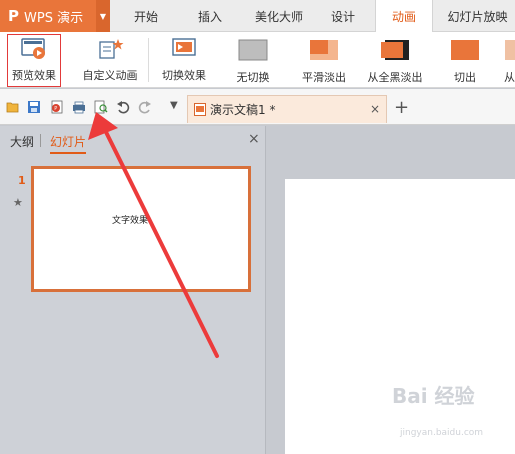  I want to click on tab-slideshow: 幻灯片放映, so click(477, 16).